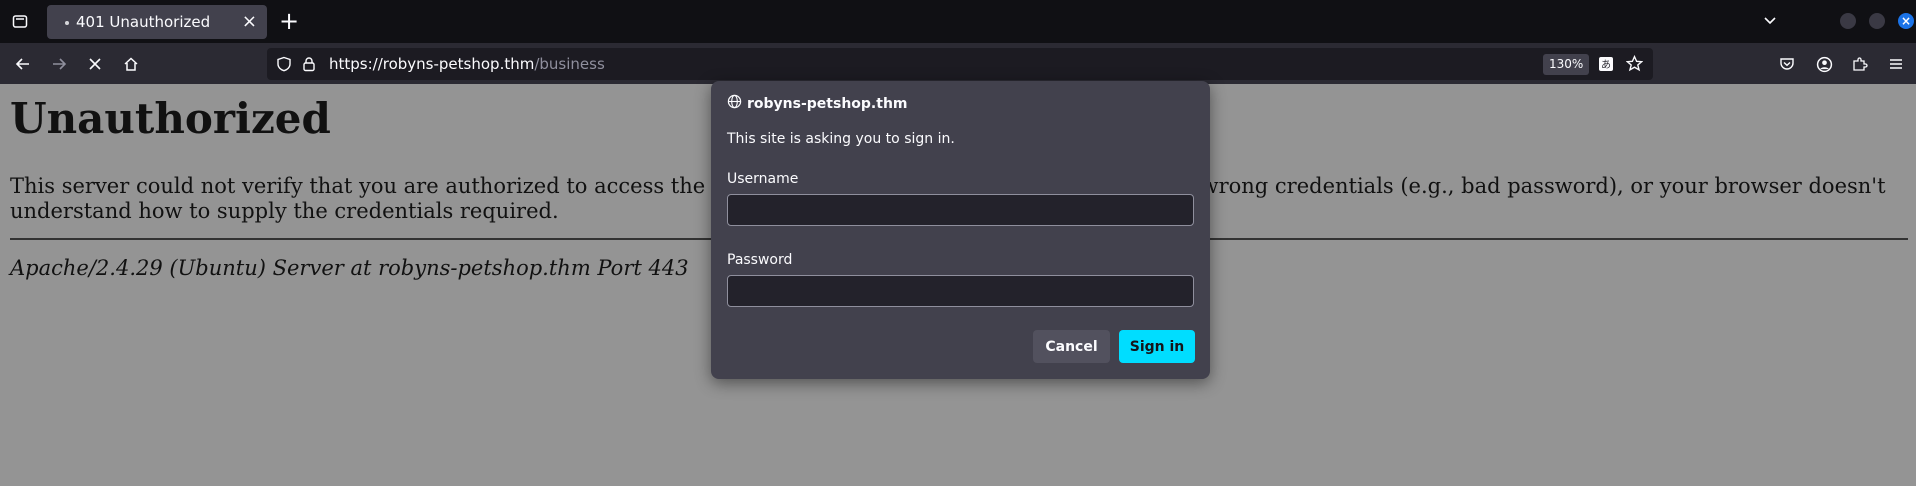 Image resolution: width=1916 pixels, height=486 pixels. What do you see at coordinates (737, 103) in the screenshot?
I see `globe-icon` at bounding box center [737, 103].